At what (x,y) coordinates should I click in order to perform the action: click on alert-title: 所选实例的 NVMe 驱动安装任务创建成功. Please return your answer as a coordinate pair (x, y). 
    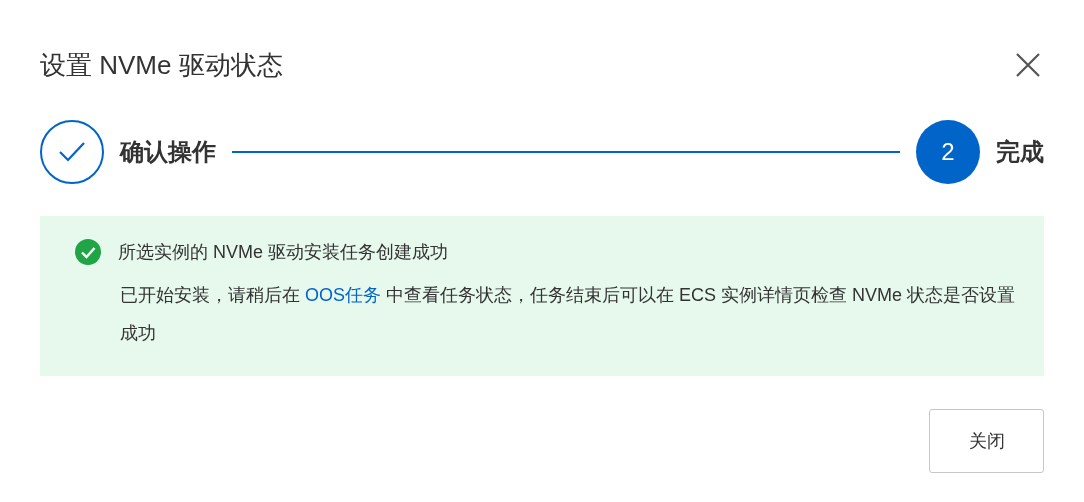
    Looking at the image, I should click on (283, 252).